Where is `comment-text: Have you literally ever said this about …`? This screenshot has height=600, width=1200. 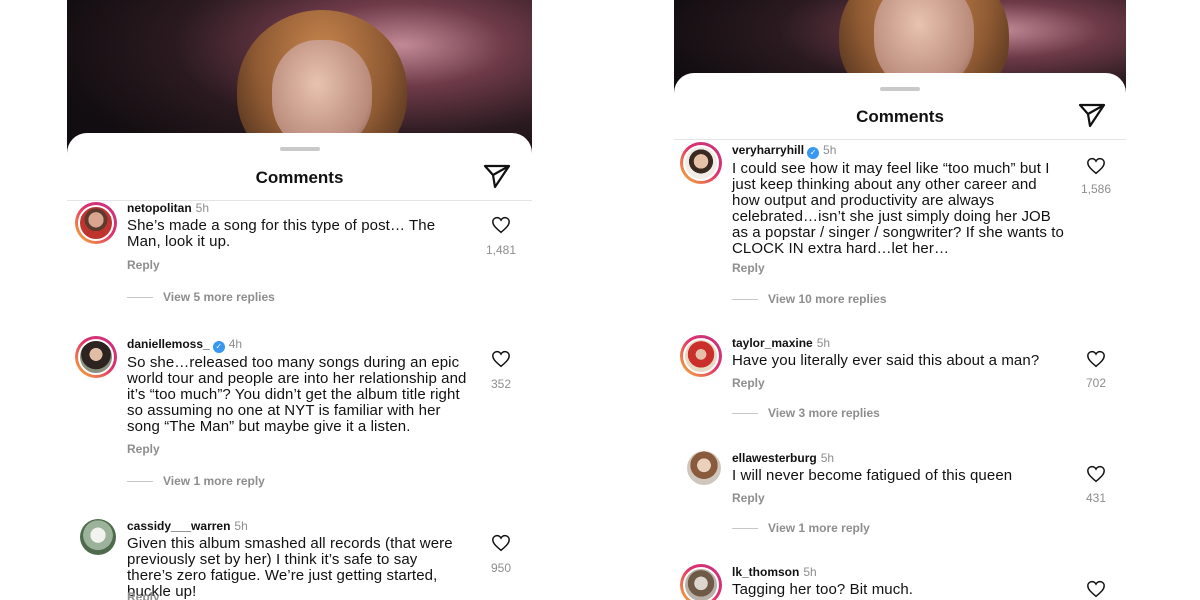
comment-text: Have you literally ever said this about … is located at coordinates (886, 360).